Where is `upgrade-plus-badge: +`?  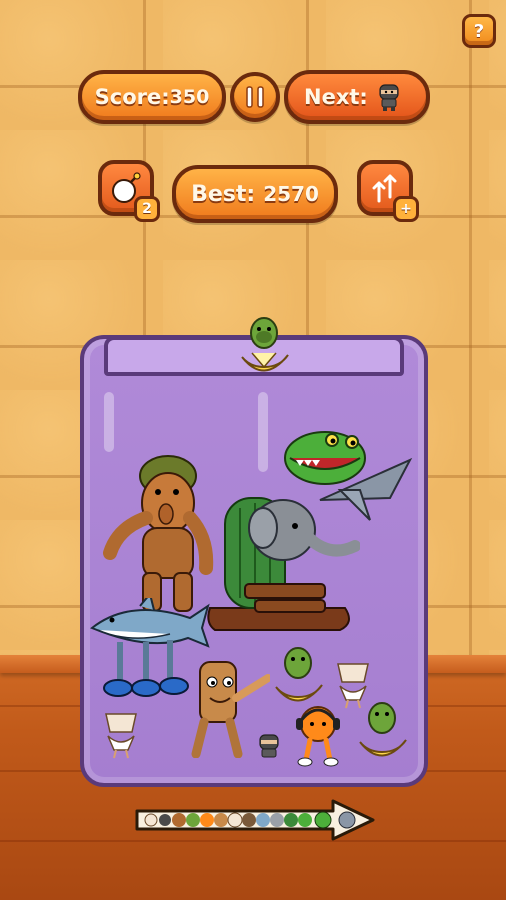
upgrade-plus-badge: + is located at coordinates (406, 209).